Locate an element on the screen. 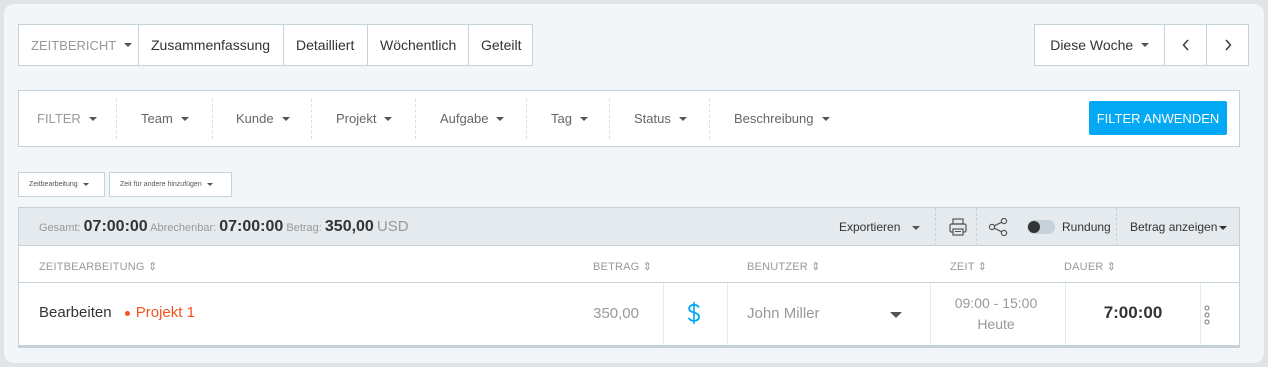 This screenshot has width=1268, height=367. filter-team-label: Team is located at coordinates (157, 118).